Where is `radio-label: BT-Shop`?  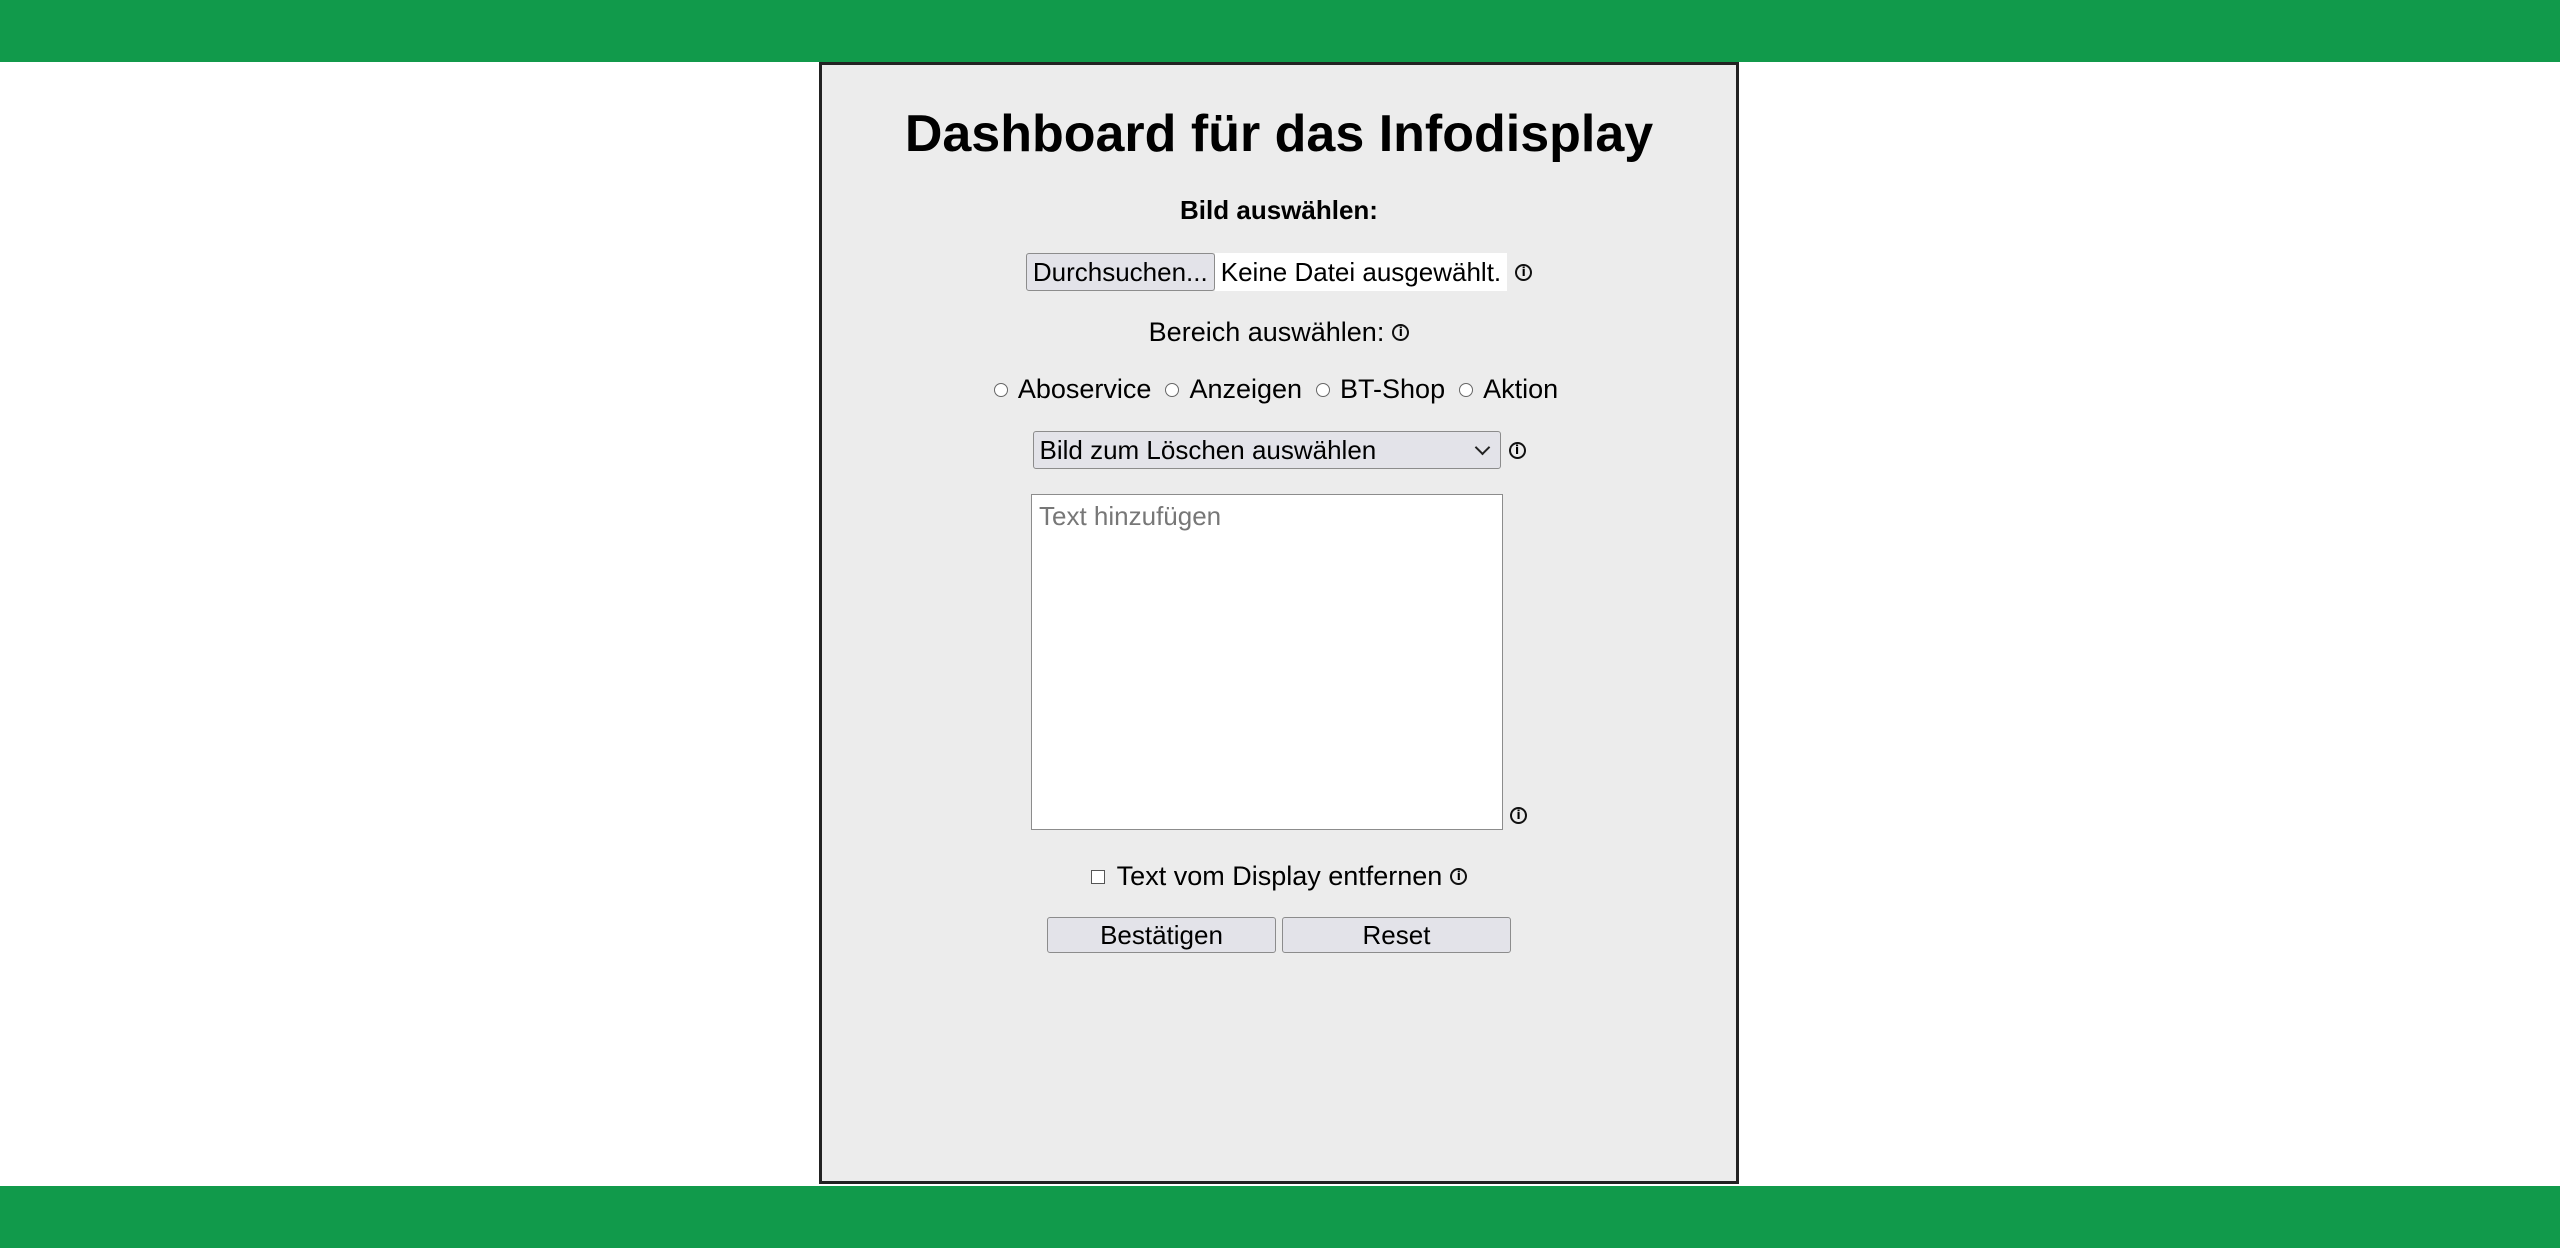
radio-label: BT-Shop is located at coordinates (1393, 389).